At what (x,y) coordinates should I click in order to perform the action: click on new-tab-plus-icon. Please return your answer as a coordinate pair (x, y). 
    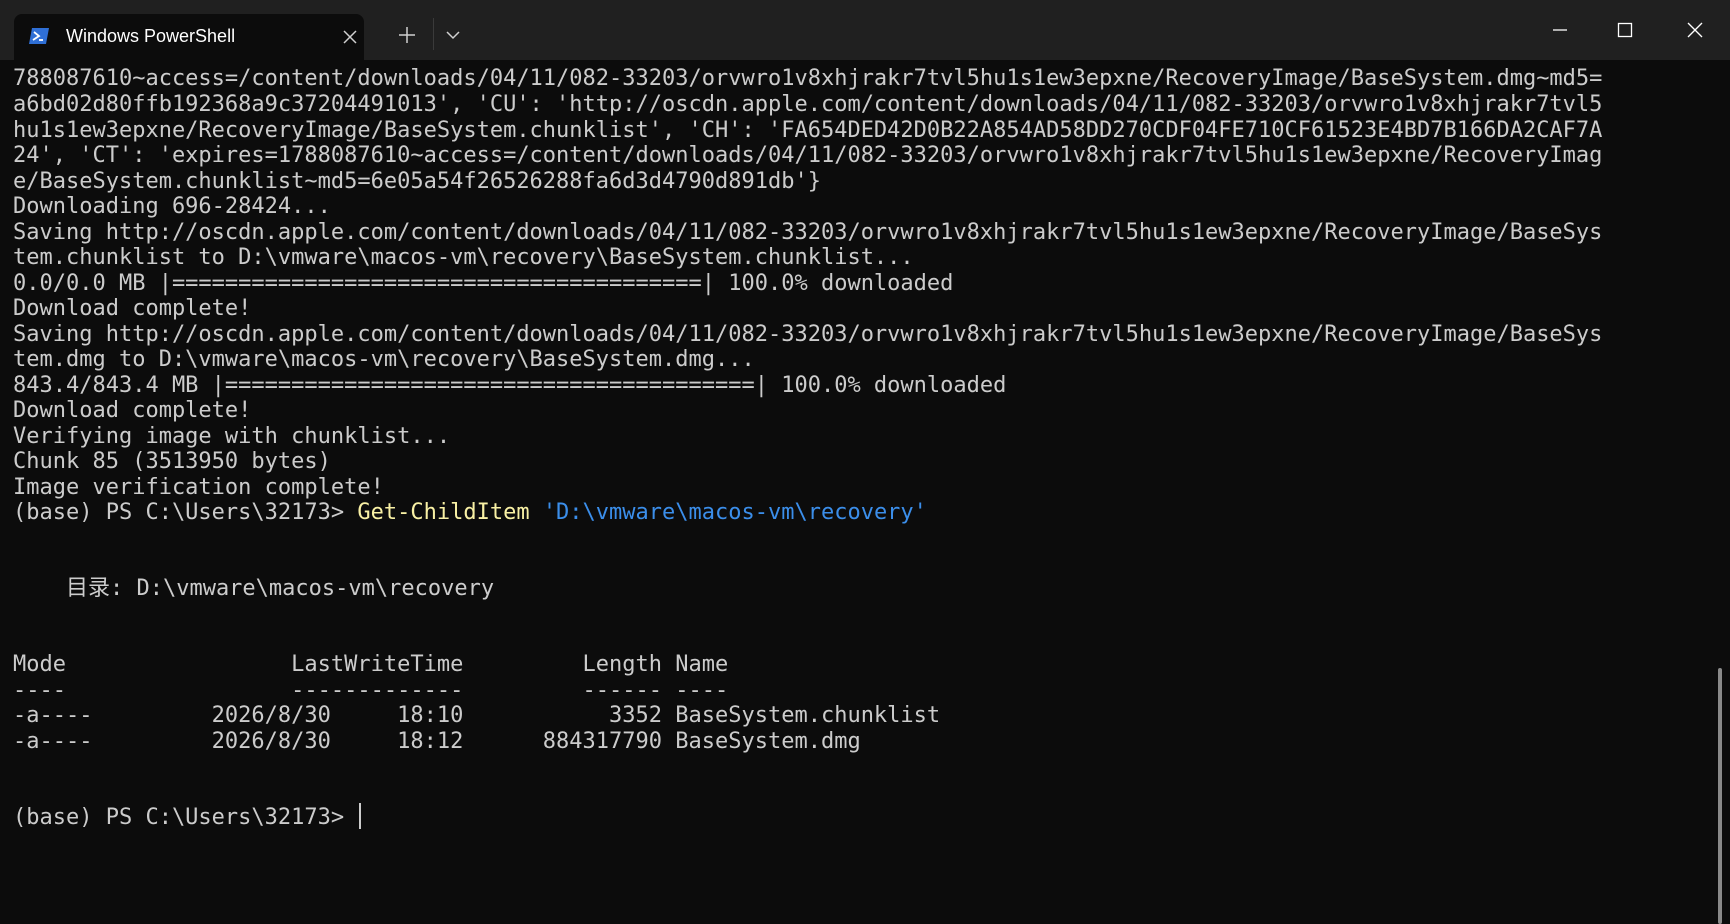
    Looking at the image, I should click on (407, 35).